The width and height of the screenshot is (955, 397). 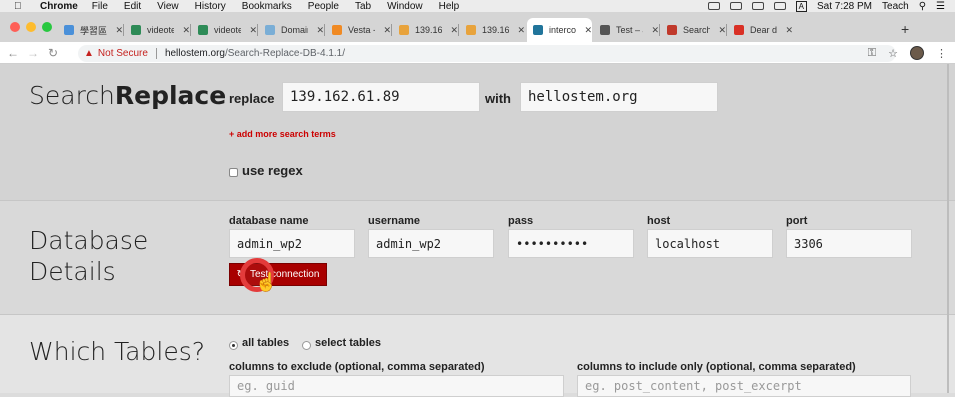 I want to click on profile-avatar, so click(x=917, y=53).